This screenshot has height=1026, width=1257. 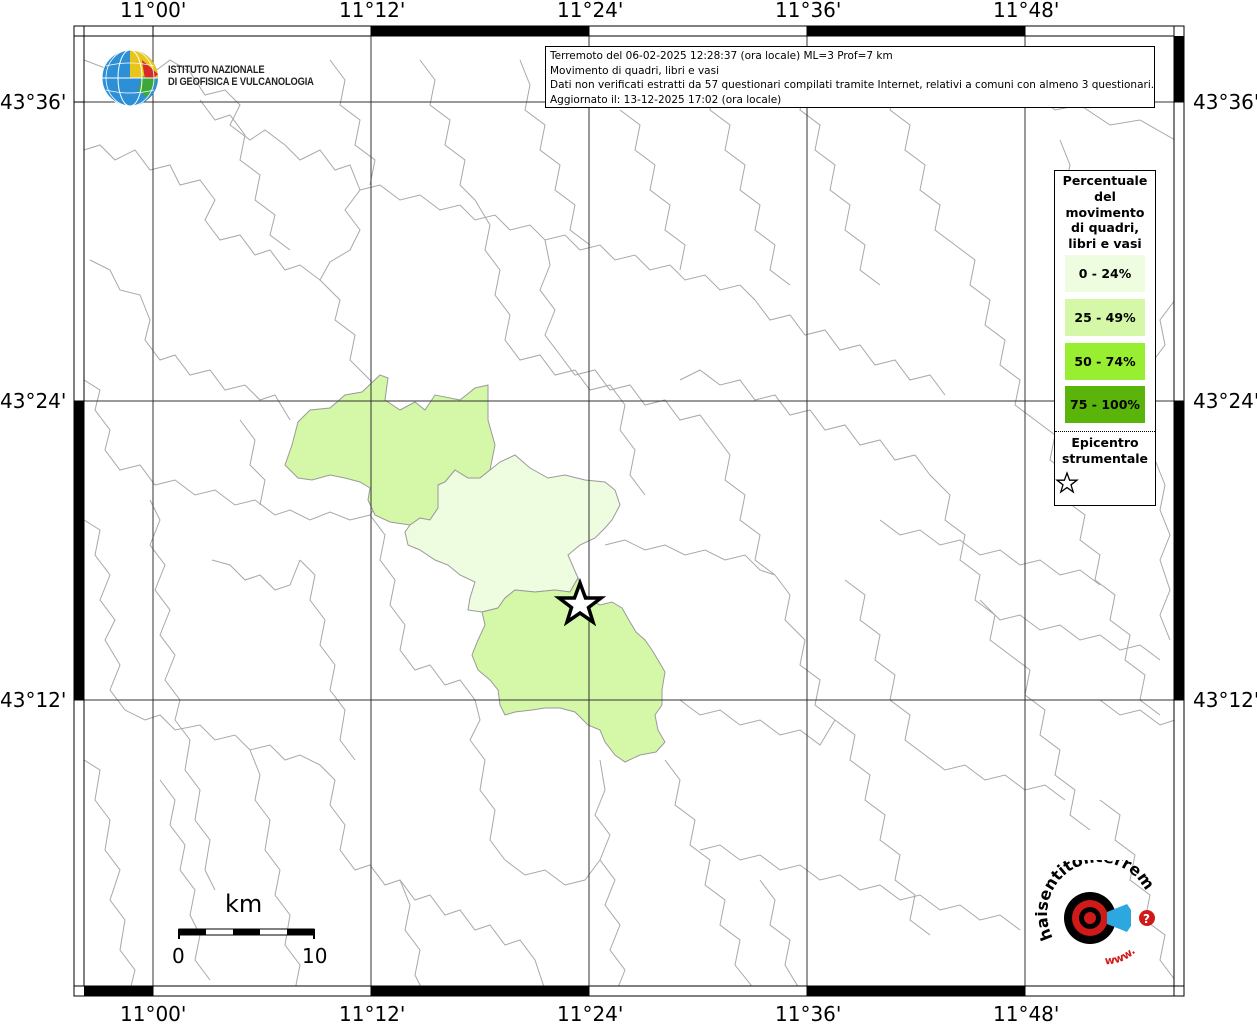 What do you see at coordinates (1105, 317) in the screenshot?
I see `legend-item-25-49: 25 - 49%` at bounding box center [1105, 317].